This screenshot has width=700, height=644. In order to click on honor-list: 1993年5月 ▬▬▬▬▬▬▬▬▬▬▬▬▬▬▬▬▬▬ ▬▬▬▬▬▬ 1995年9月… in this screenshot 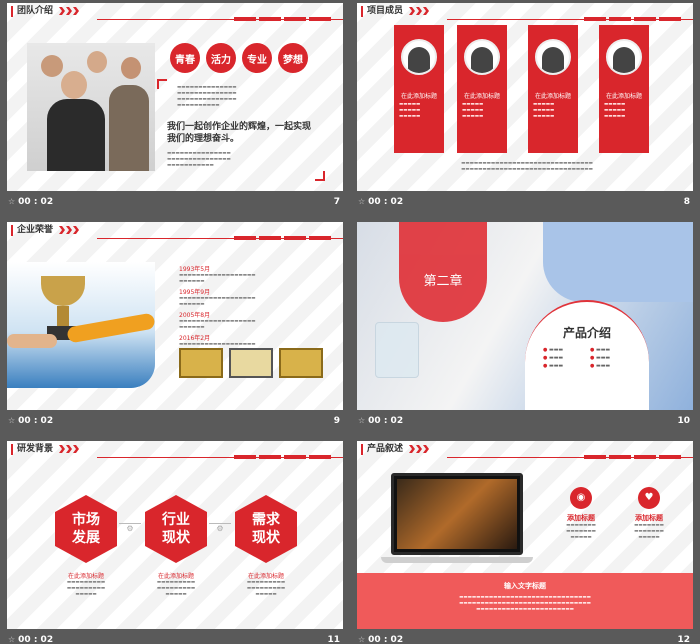, I will do `click(254, 309)`.